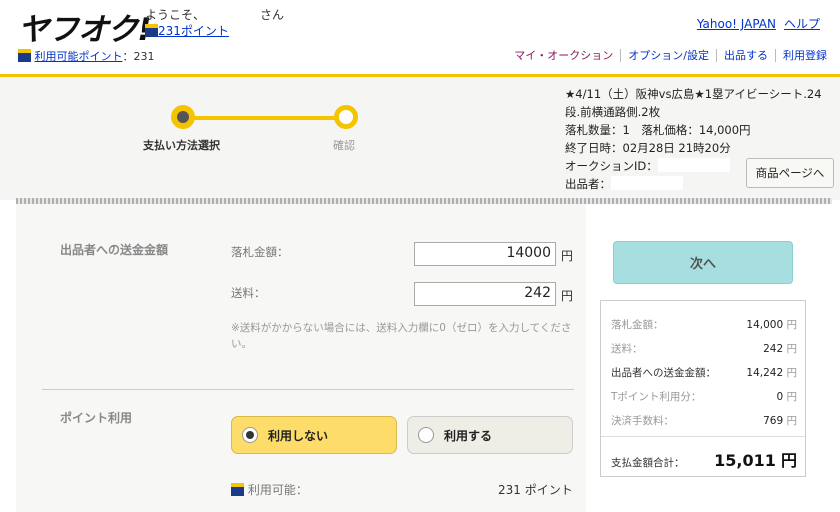 The width and height of the screenshot is (840, 512). Describe the element at coordinates (765, 373) in the screenshot. I see `summary-value: 14,242` at that location.